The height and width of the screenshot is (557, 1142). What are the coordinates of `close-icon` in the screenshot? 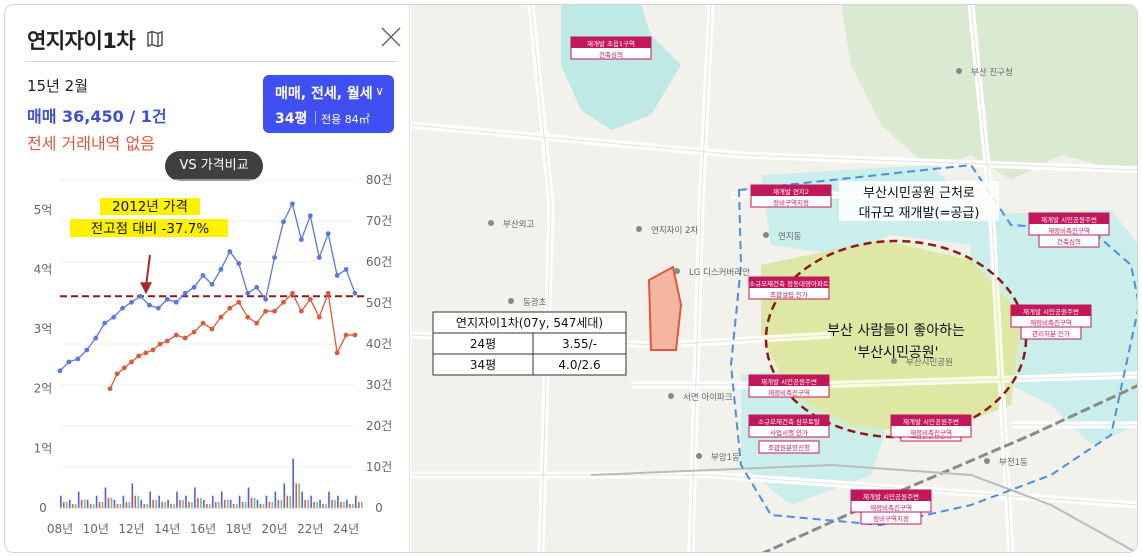 It's located at (391, 37).